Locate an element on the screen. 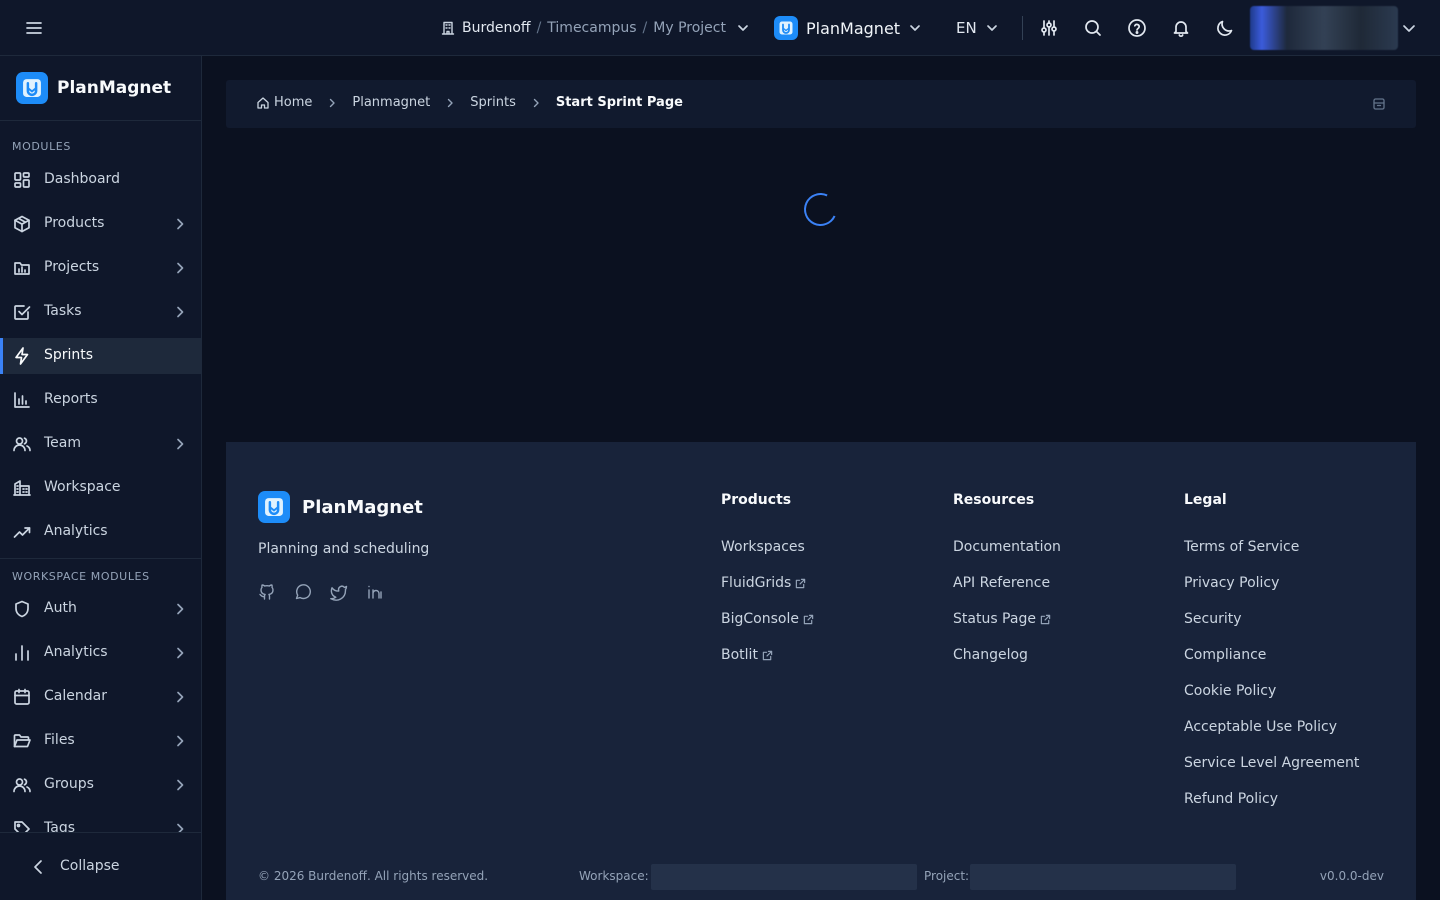 This screenshot has width=1440, height=900. sidebar-item-groups: Groups is located at coordinates (100, 785).